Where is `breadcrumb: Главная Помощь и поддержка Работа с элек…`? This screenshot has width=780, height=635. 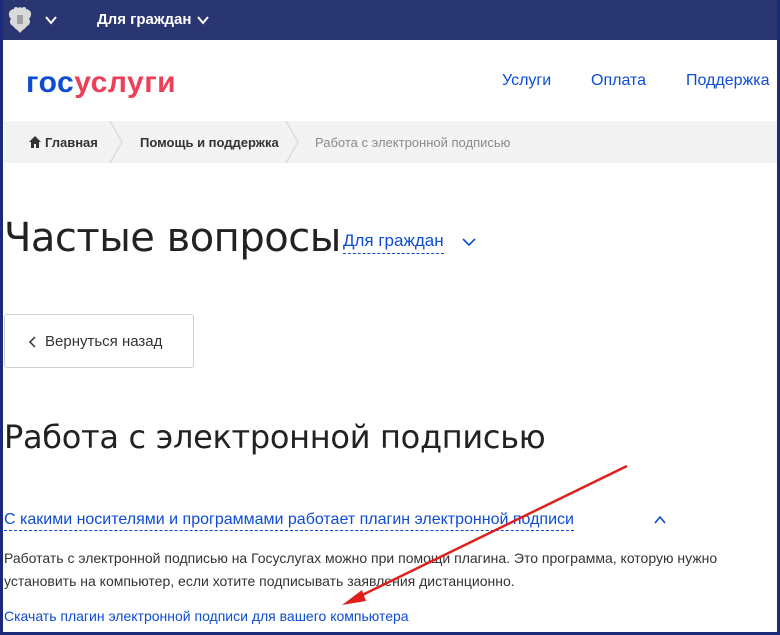
breadcrumb: Главная Помощь и поддержка Работа с элек… is located at coordinates (392, 142).